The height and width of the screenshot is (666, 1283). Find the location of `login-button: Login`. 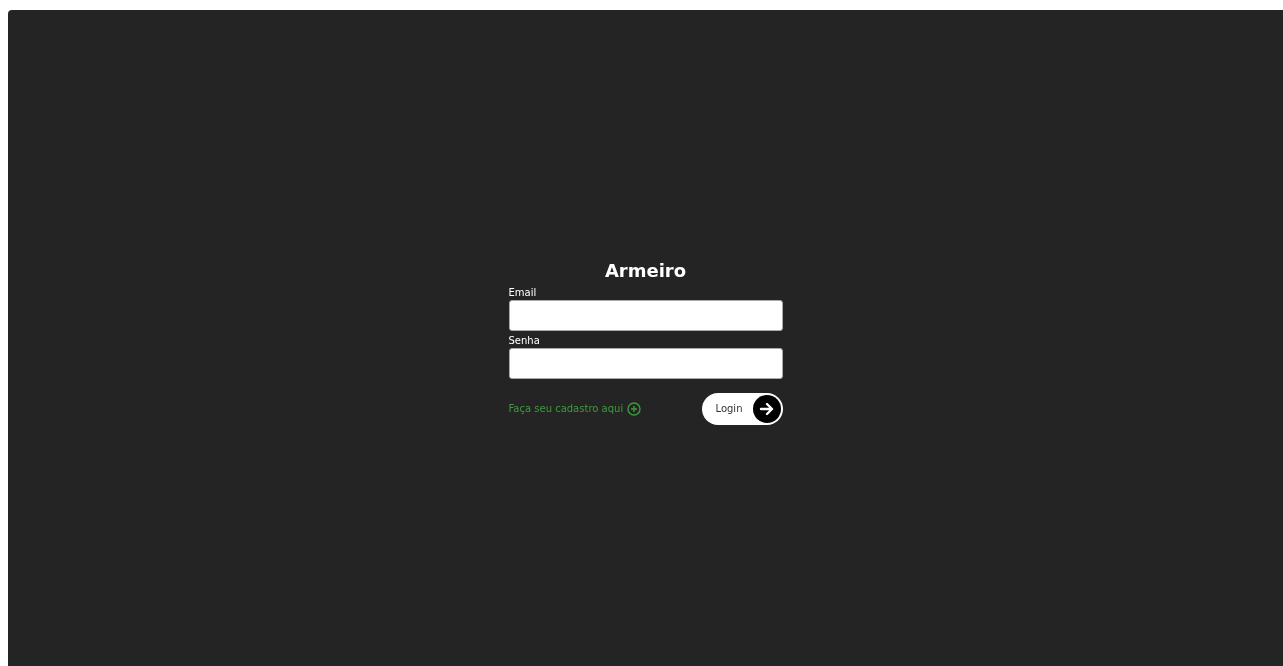

login-button: Login is located at coordinates (742, 408).